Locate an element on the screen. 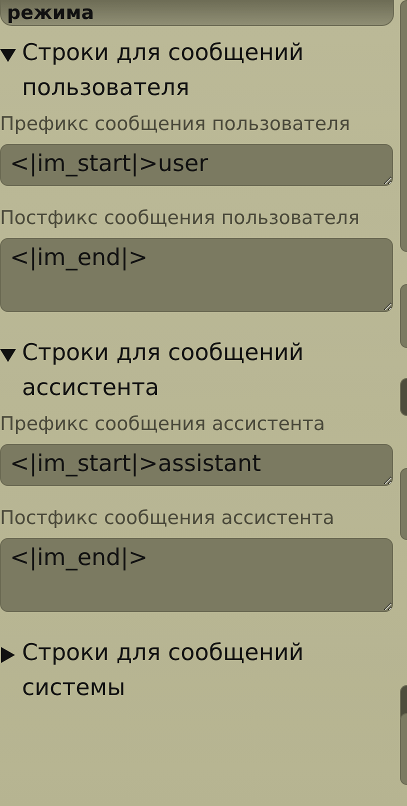  triangle-right-icon is located at coordinates (8, 655).